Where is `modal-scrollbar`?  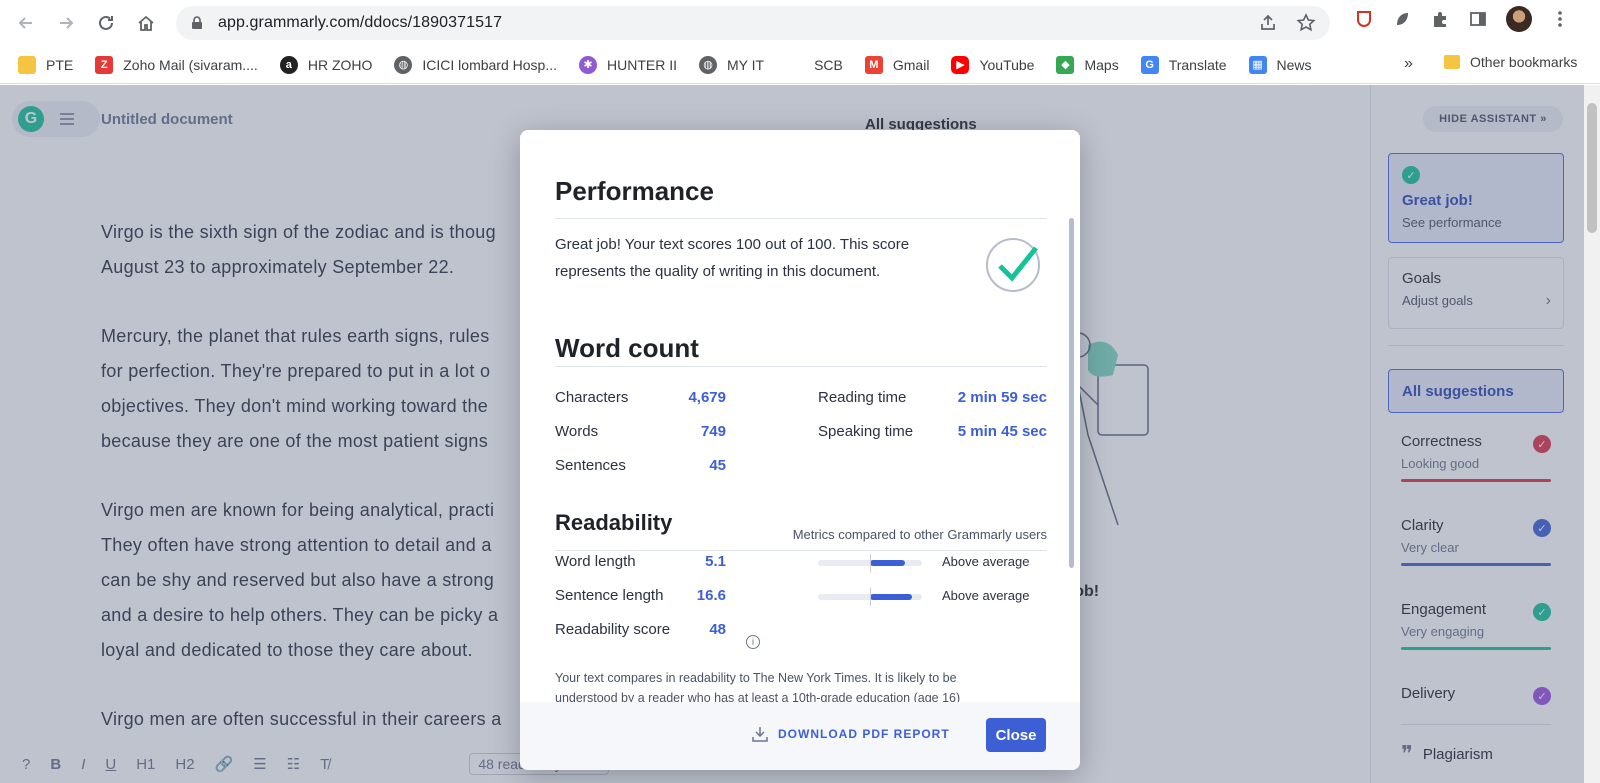
modal-scrollbar is located at coordinates (1071, 393).